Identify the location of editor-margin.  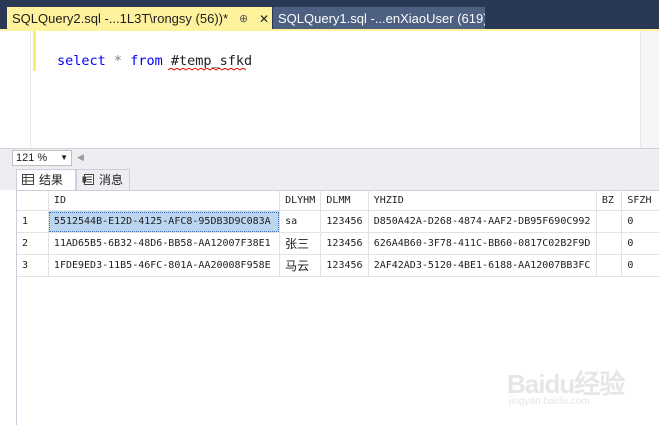
(30, 89).